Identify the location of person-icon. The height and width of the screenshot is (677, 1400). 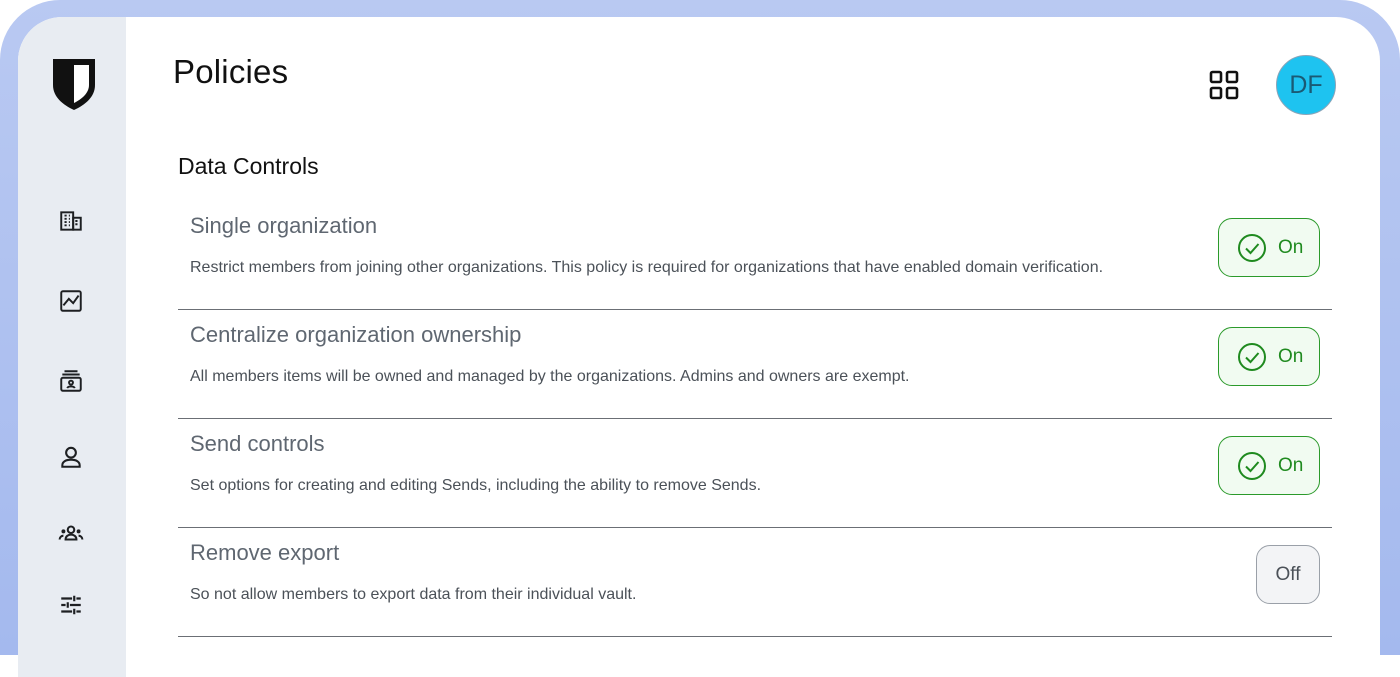
(71, 457).